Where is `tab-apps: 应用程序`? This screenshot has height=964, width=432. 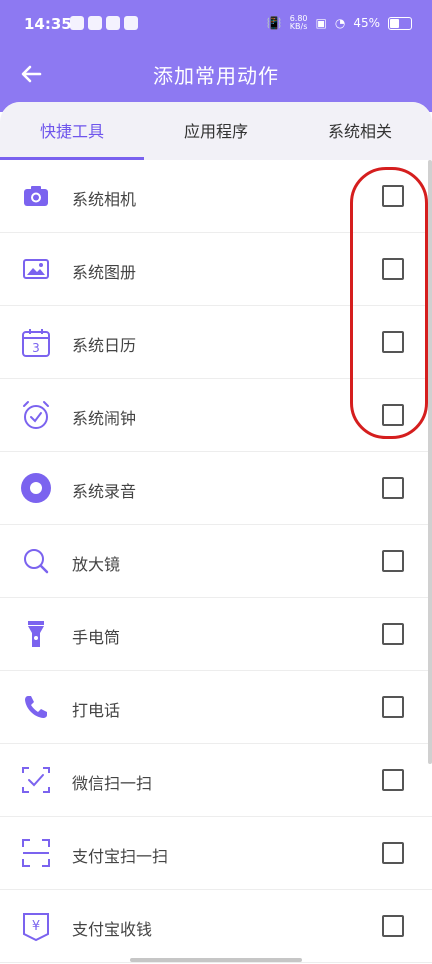
tab-apps: 应用程序 is located at coordinates (216, 131).